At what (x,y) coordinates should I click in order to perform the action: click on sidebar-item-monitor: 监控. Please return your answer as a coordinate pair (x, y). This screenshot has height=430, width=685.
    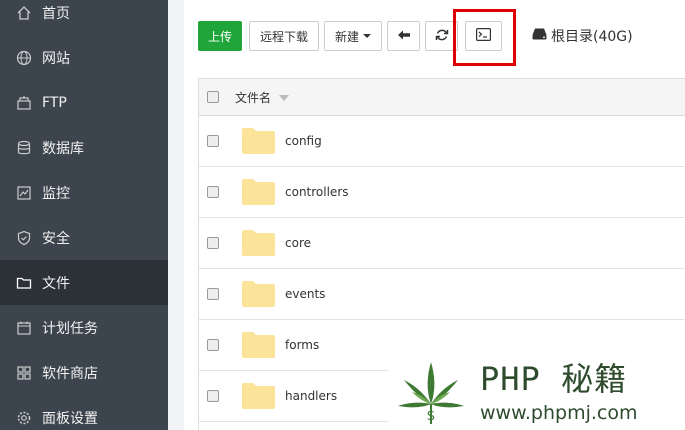
    Looking at the image, I should click on (84, 192).